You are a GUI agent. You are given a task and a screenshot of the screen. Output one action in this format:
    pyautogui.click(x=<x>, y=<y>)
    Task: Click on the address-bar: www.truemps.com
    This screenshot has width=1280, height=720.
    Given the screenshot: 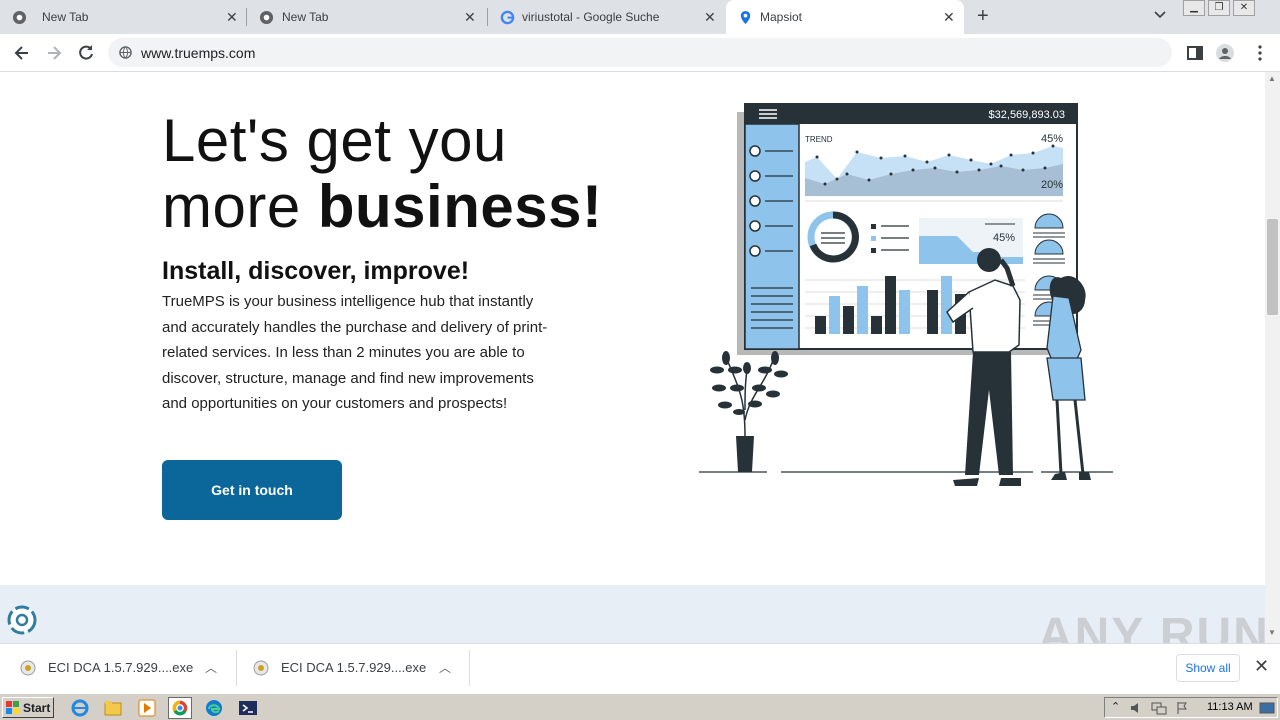 What is the action you would take?
    pyautogui.click(x=640, y=52)
    